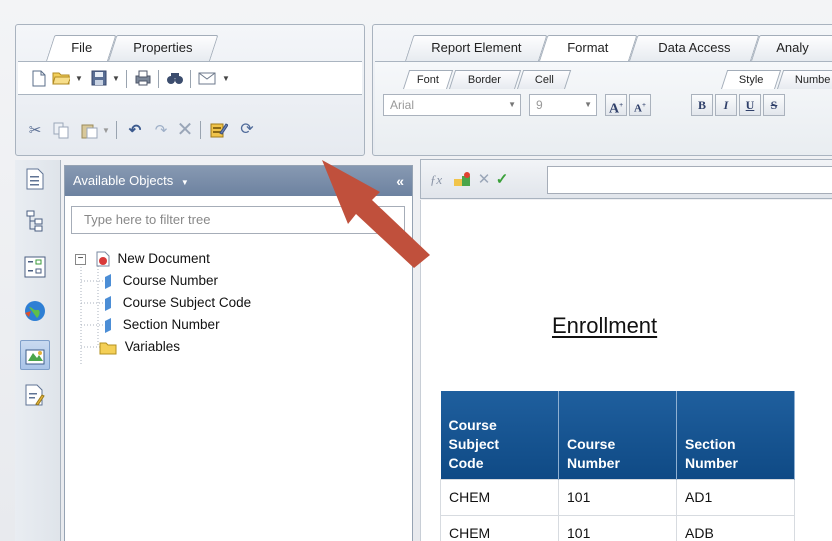 This screenshot has height=541, width=832. I want to click on subtab-border: Border, so click(485, 79).